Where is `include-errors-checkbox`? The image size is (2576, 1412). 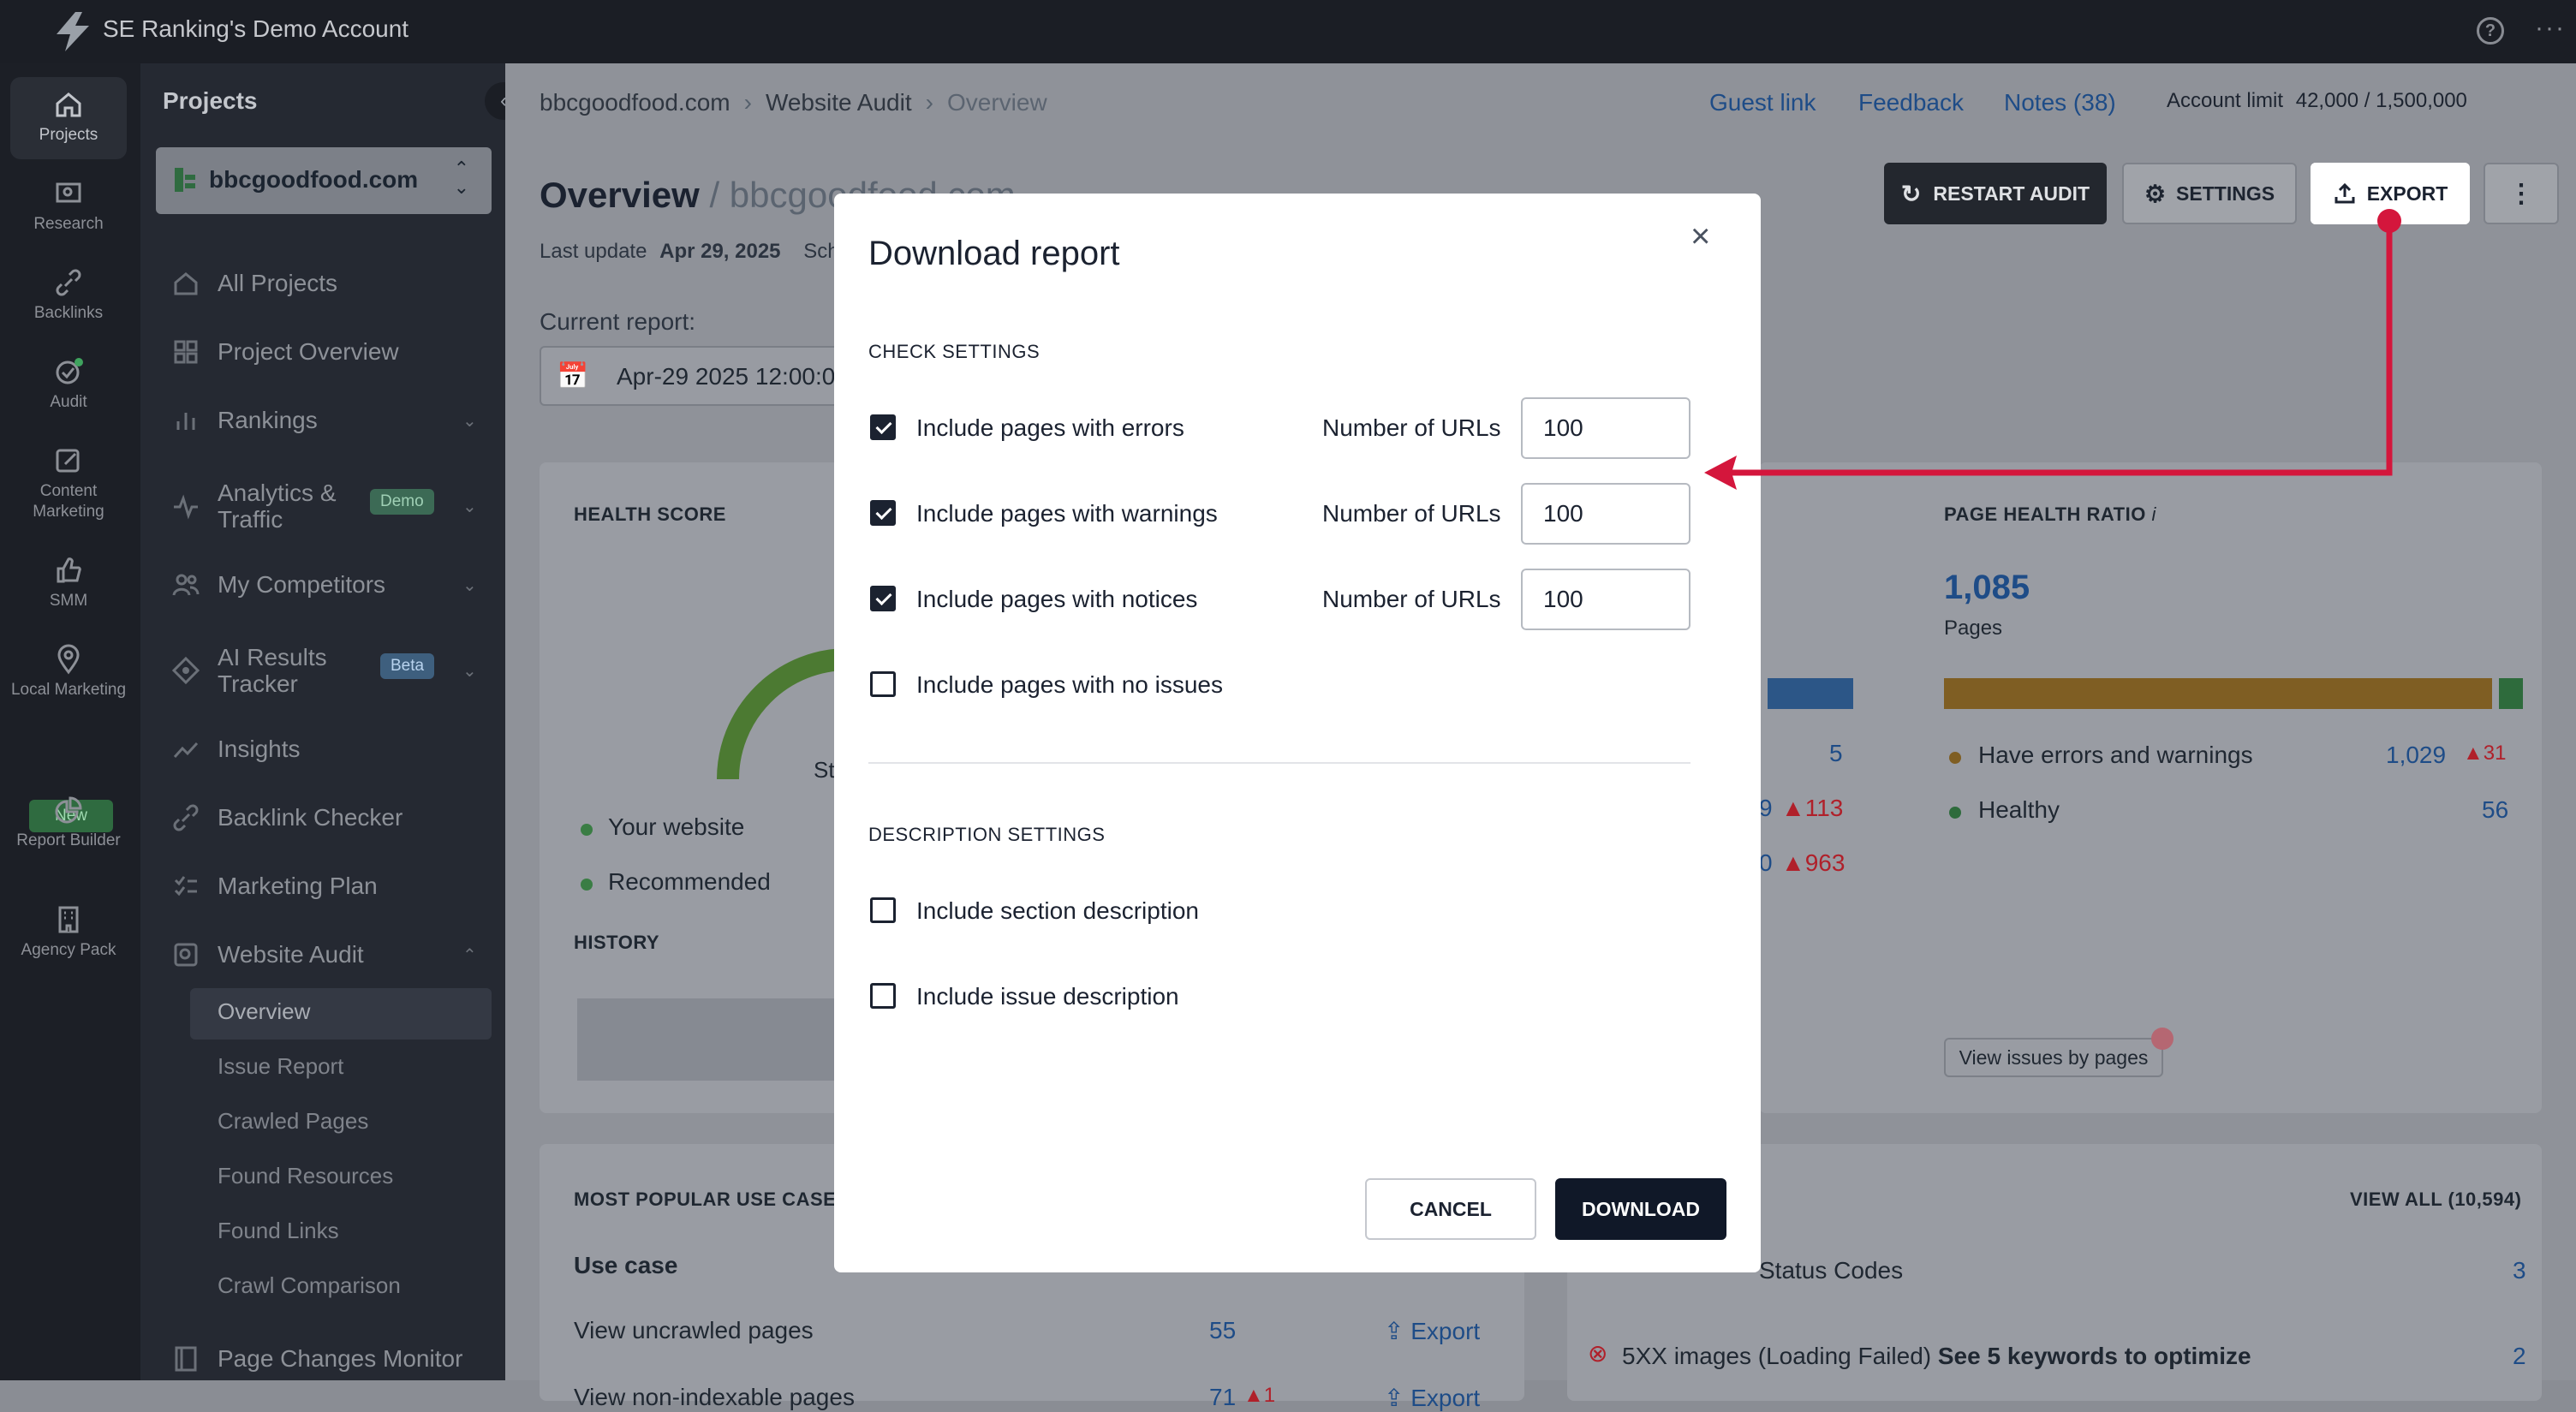
include-errors-checkbox is located at coordinates (883, 427).